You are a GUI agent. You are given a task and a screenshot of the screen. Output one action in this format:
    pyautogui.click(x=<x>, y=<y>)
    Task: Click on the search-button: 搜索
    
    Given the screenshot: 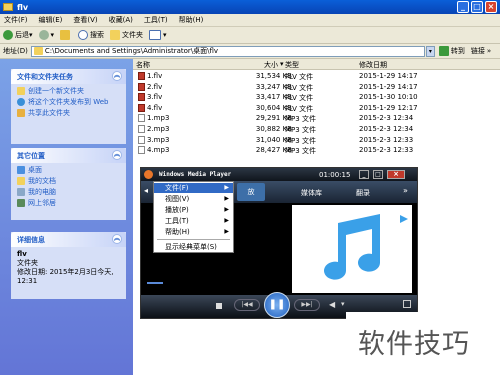 What is the action you would take?
    pyautogui.click(x=91, y=35)
    